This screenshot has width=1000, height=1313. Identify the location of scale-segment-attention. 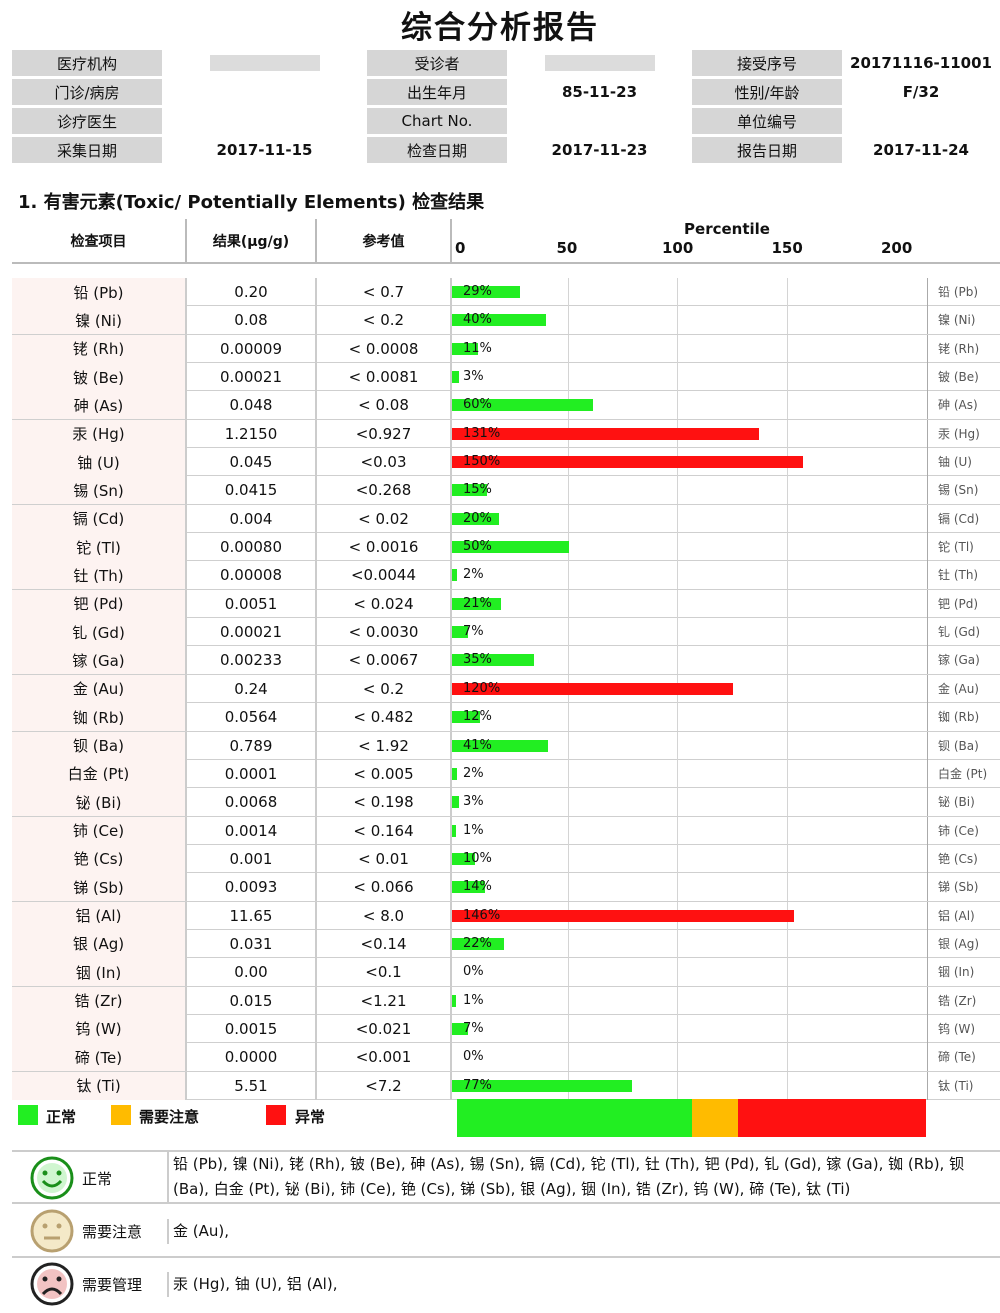
(715, 1118).